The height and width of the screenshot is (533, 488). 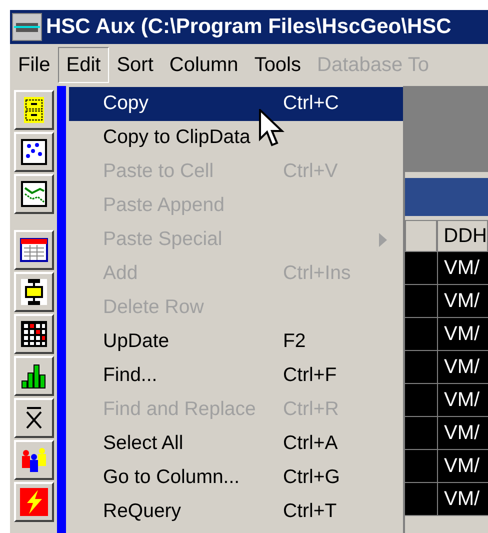 What do you see at coordinates (272, 129) in the screenshot?
I see `mouse-pointer-icon` at bounding box center [272, 129].